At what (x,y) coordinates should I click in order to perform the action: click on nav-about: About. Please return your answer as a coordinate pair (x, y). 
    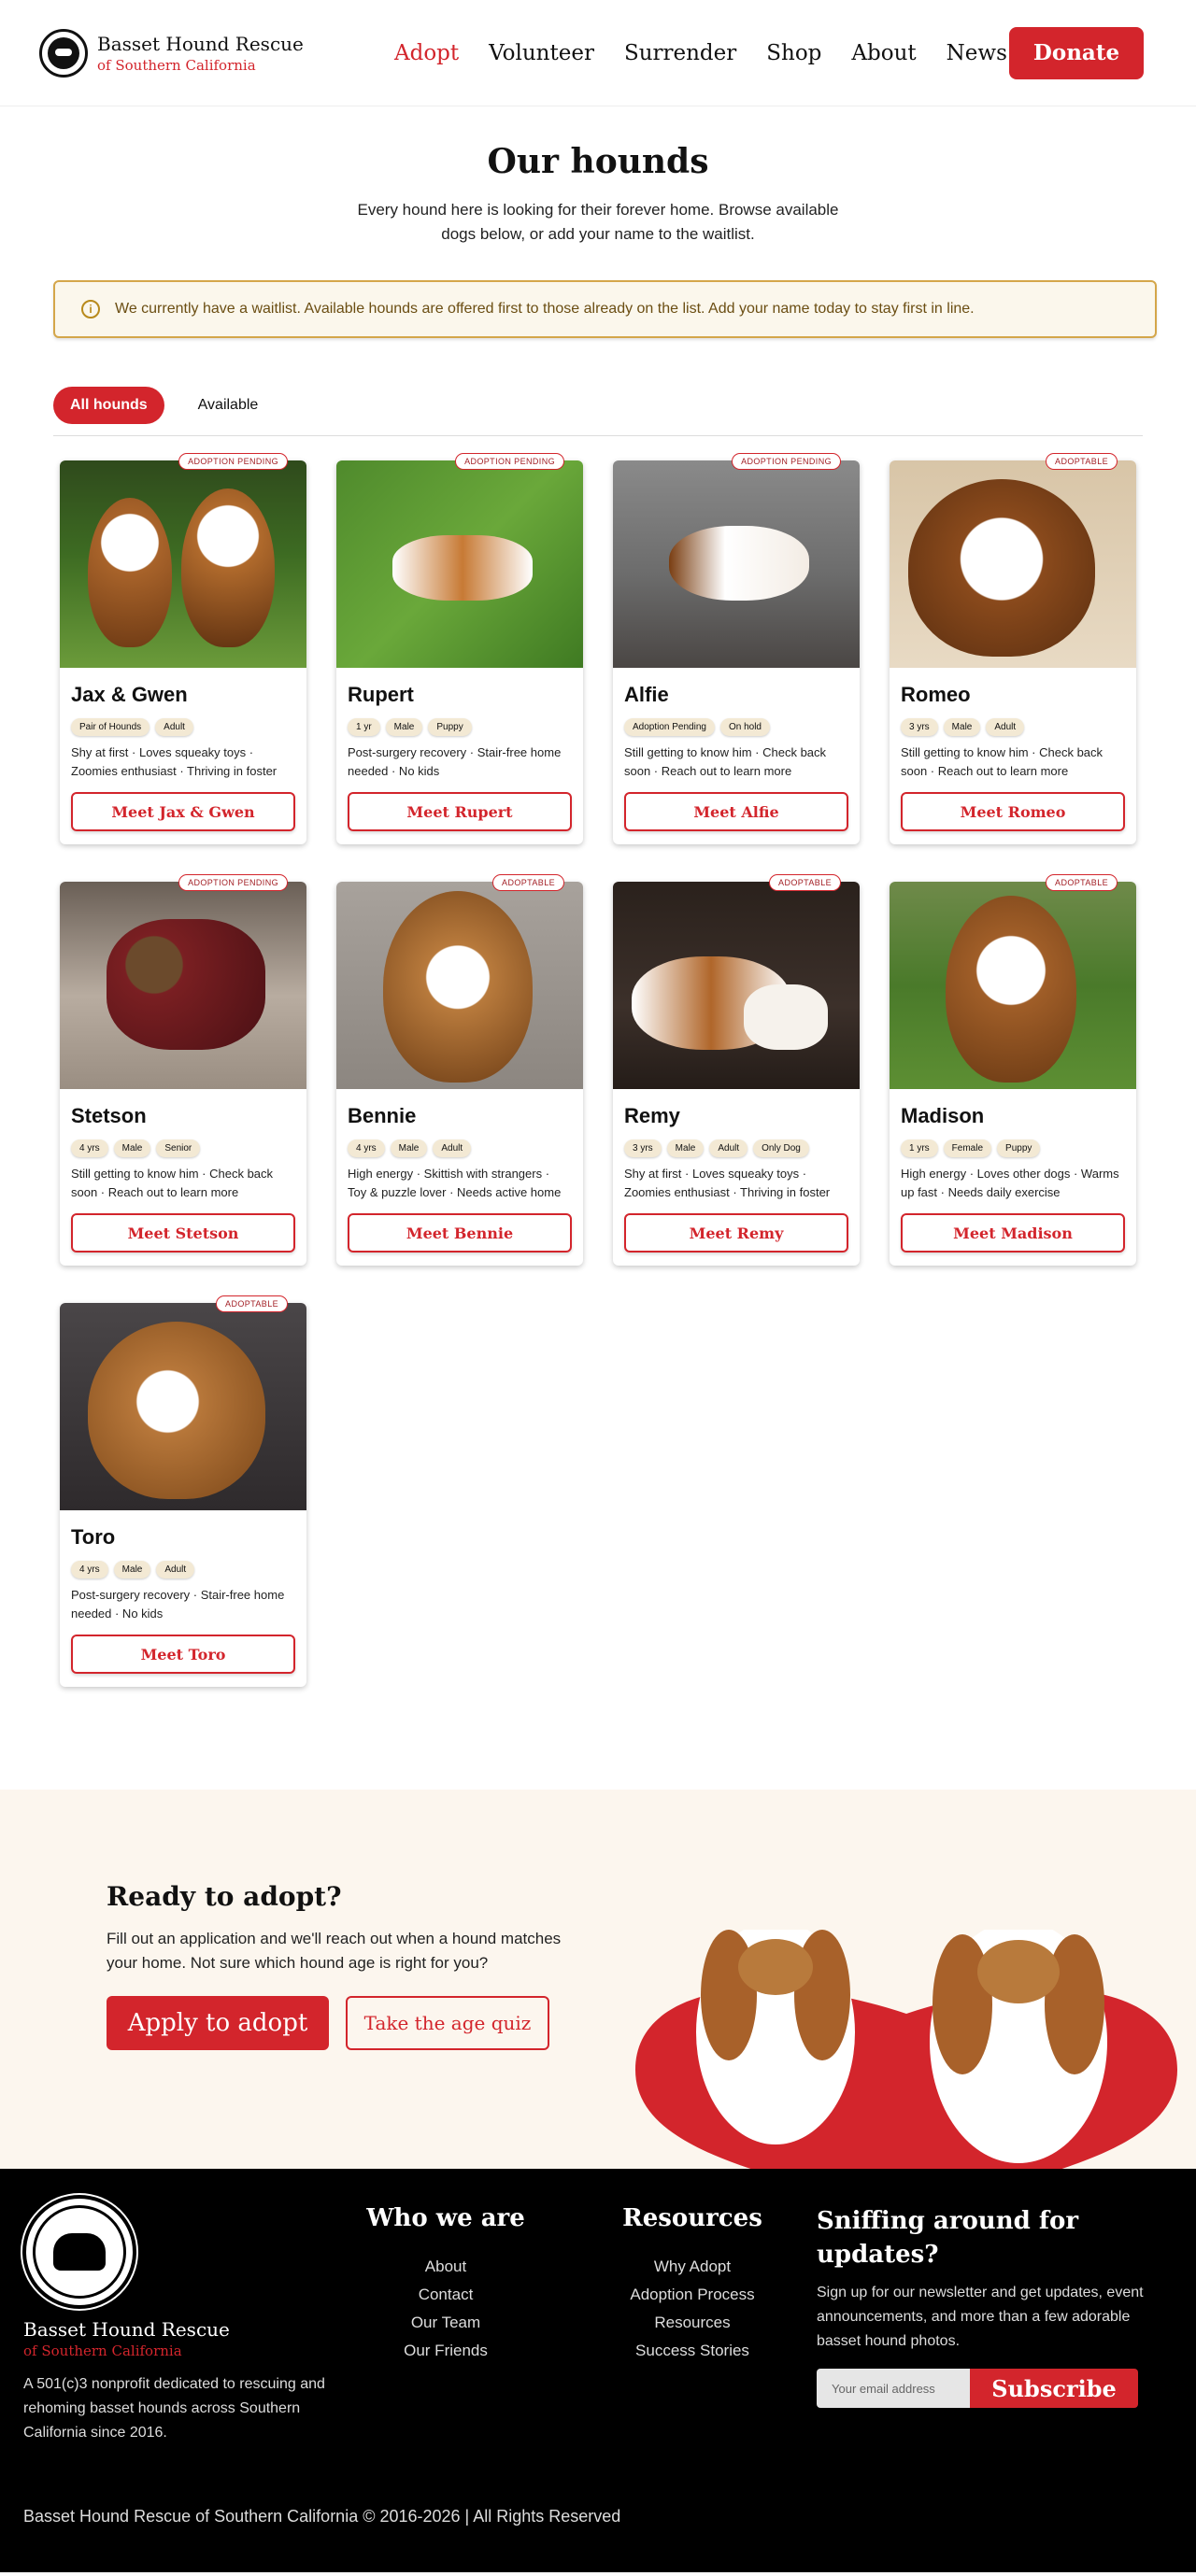
    Looking at the image, I should click on (883, 53).